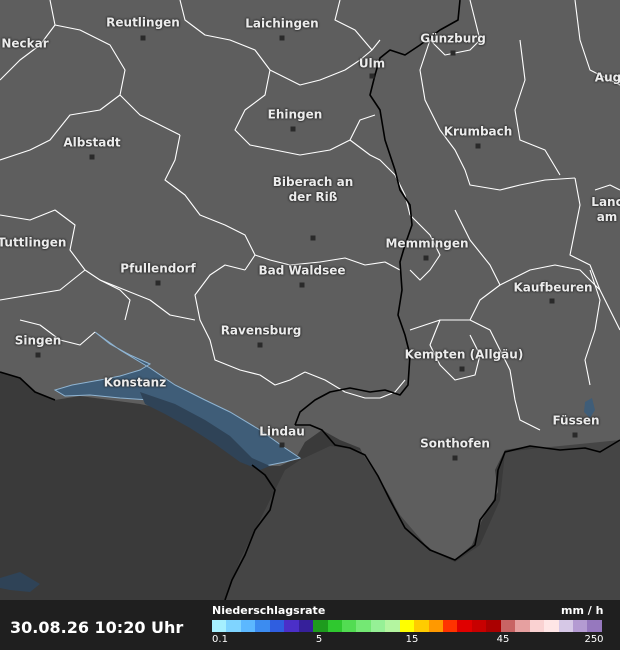 This screenshot has width=620, height=650. Describe the element at coordinates (92, 157) in the screenshot. I see `city-dot-albstadt` at that location.